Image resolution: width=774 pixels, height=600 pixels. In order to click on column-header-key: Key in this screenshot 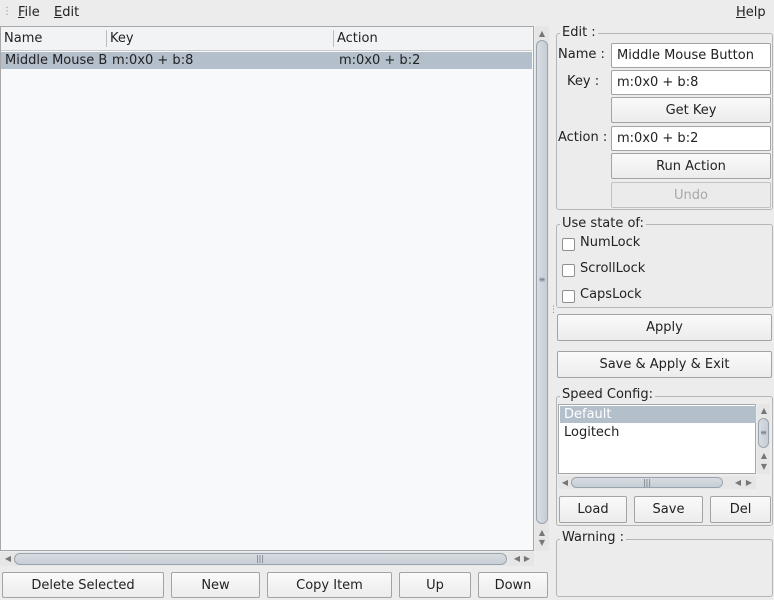, I will do `click(220, 38)`.